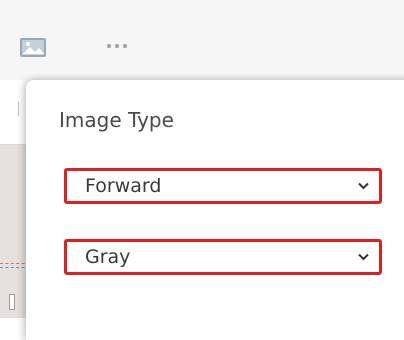 This screenshot has height=340, width=404. What do you see at coordinates (123, 186) in the screenshot?
I see `image-type-select-value: Forward` at bounding box center [123, 186].